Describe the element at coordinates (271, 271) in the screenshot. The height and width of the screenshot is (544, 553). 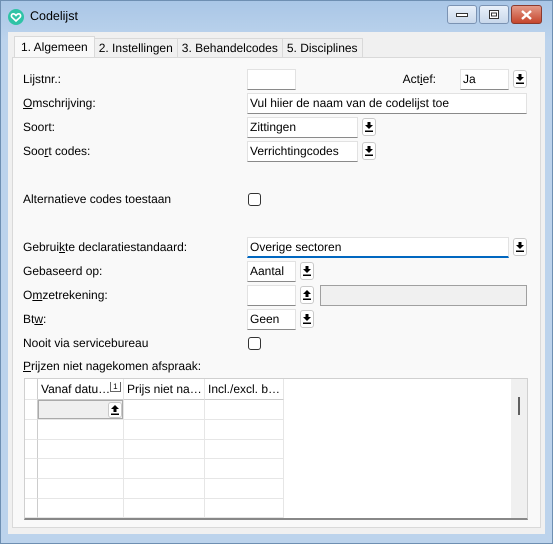
I see `dropdown-field: Aantal` at that location.